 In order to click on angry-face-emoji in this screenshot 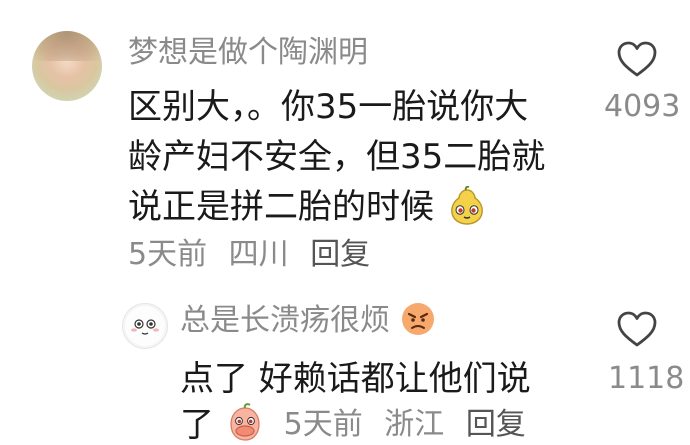, I will do `click(417, 318)`.